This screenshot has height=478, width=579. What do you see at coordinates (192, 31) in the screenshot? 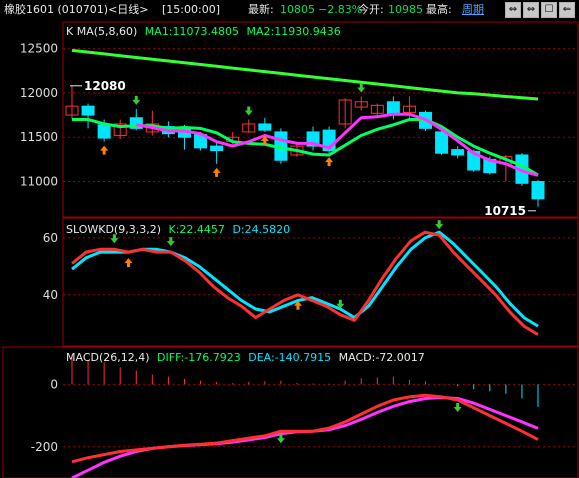
I see `ma1-legend: MA1:11073.4805` at bounding box center [192, 31].